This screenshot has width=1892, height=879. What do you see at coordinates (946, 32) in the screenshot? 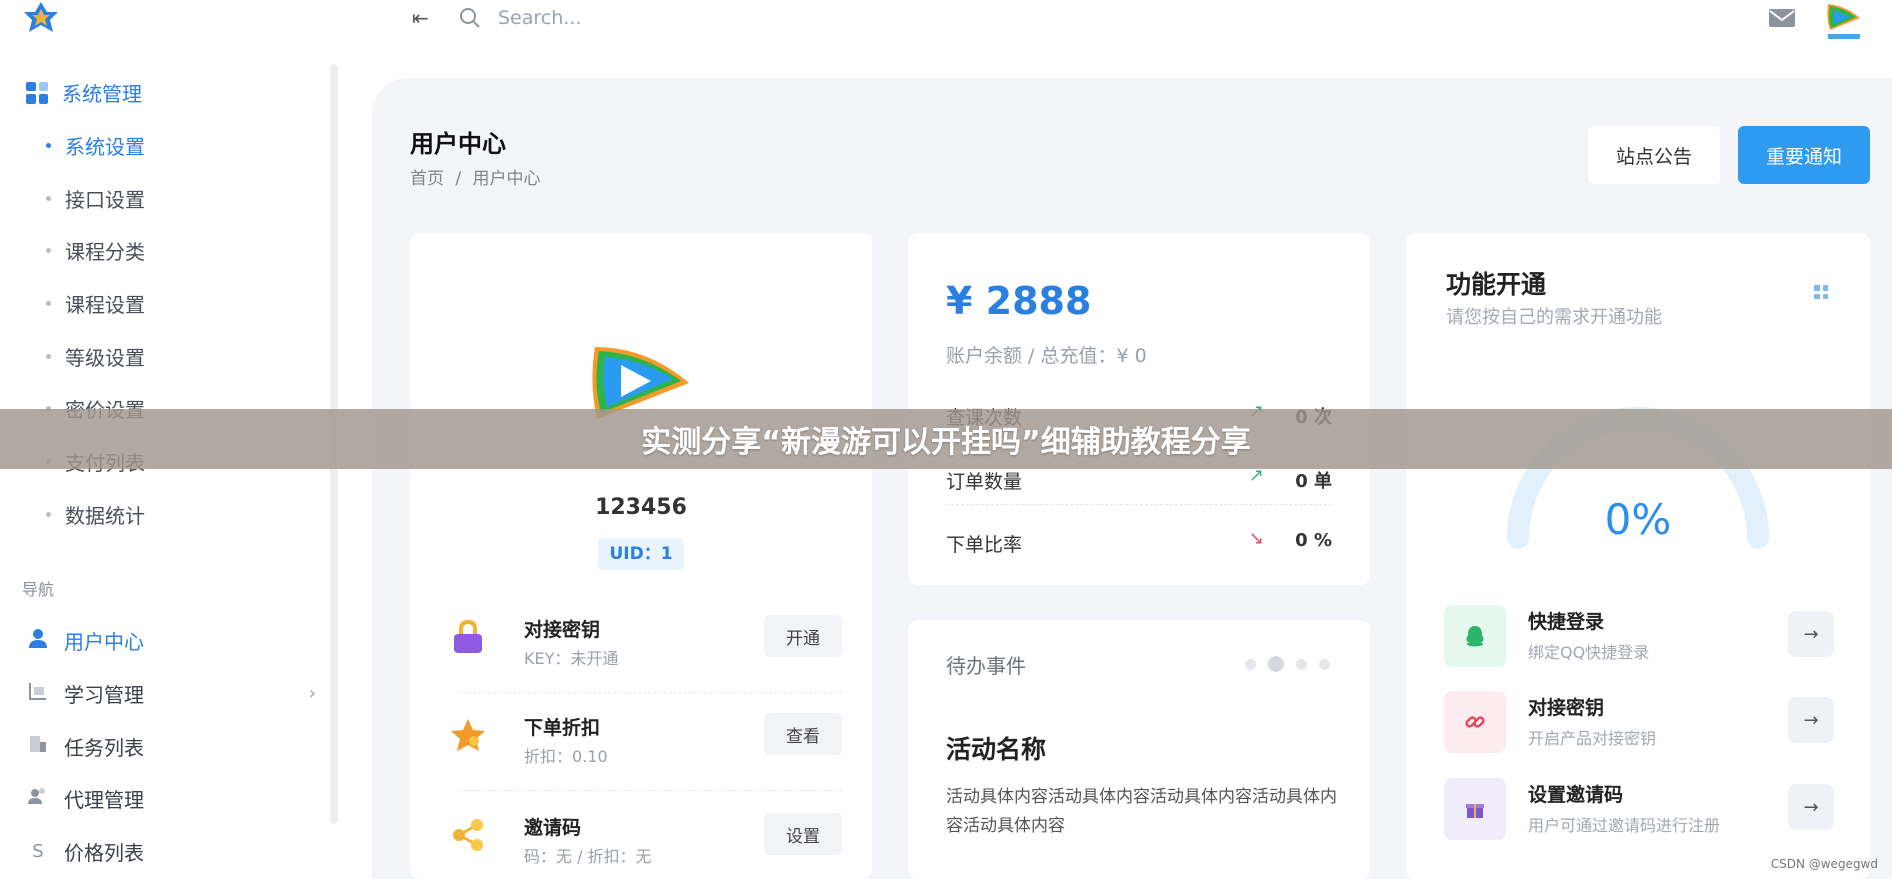
I see `top-bar: ⇤` at bounding box center [946, 32].